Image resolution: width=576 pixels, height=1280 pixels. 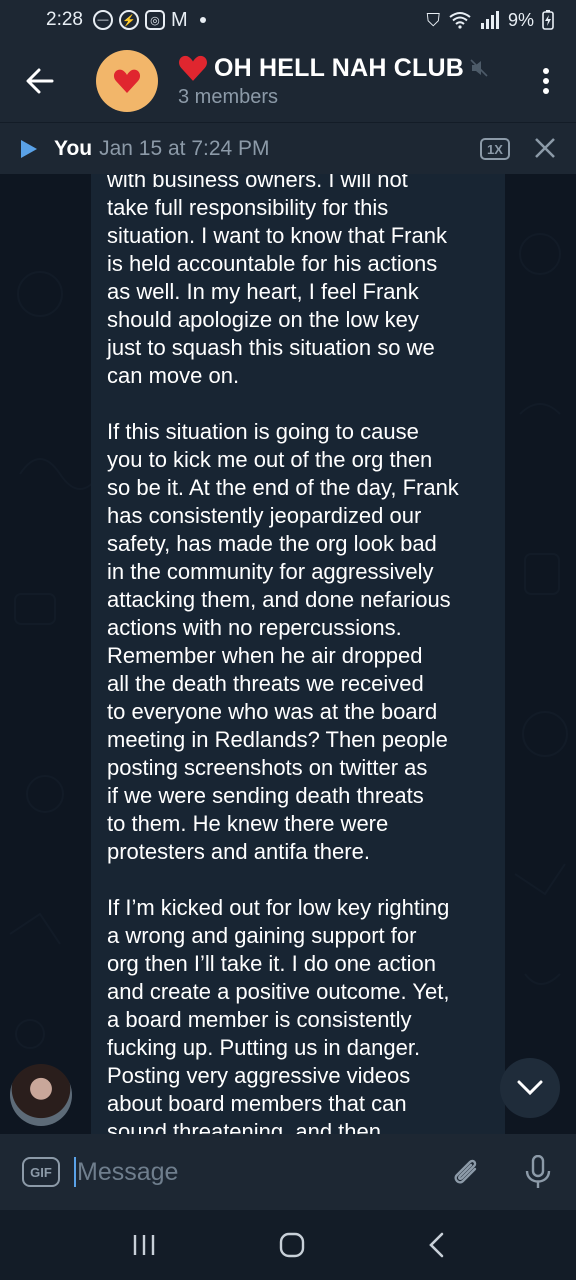 I want to click on chat-header: OH HELL NAH CLUB 3 members, so click(x=288, y=81).